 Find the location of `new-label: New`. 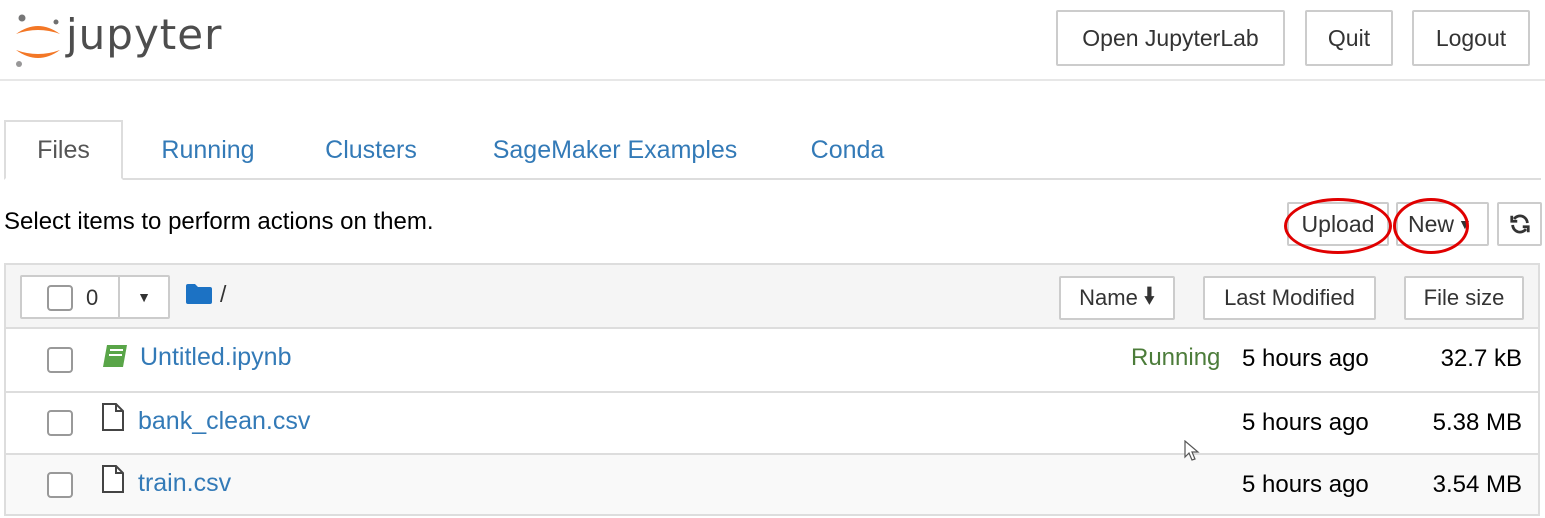

new-label: New is located at coordinates (1431, 223).